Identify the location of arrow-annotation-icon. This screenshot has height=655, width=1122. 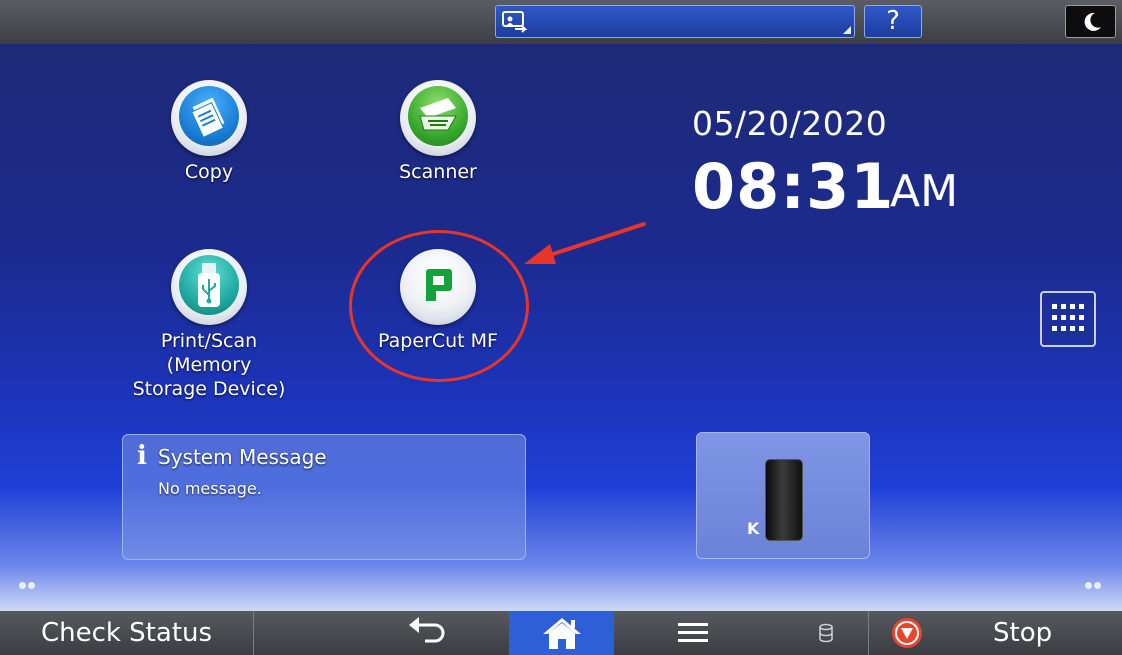
(585, 243).